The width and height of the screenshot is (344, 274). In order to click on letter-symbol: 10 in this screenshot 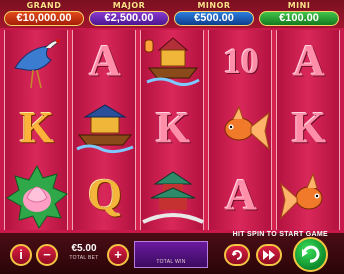, I will do `click(241, 61)`.